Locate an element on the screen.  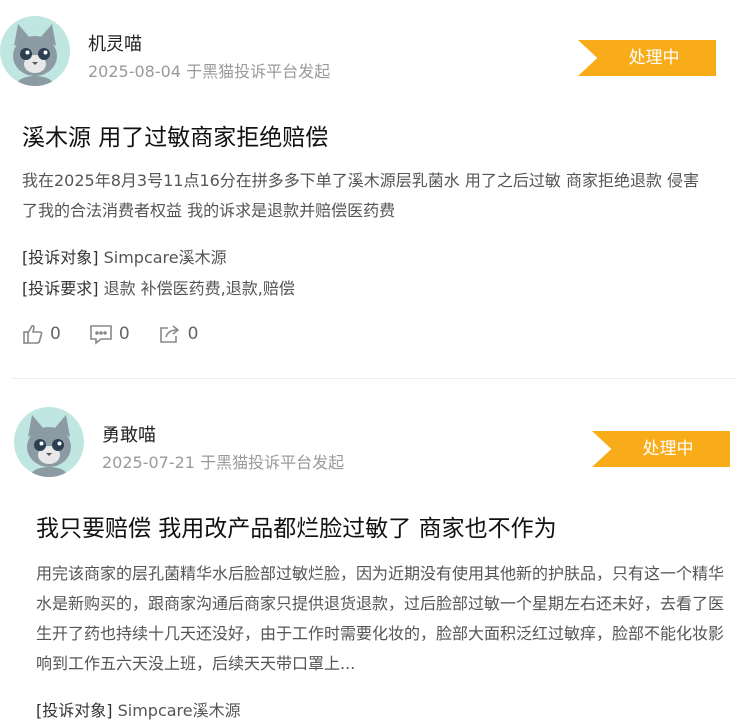
user-name: 勇敢喵 is located at coordinates (129, 434).